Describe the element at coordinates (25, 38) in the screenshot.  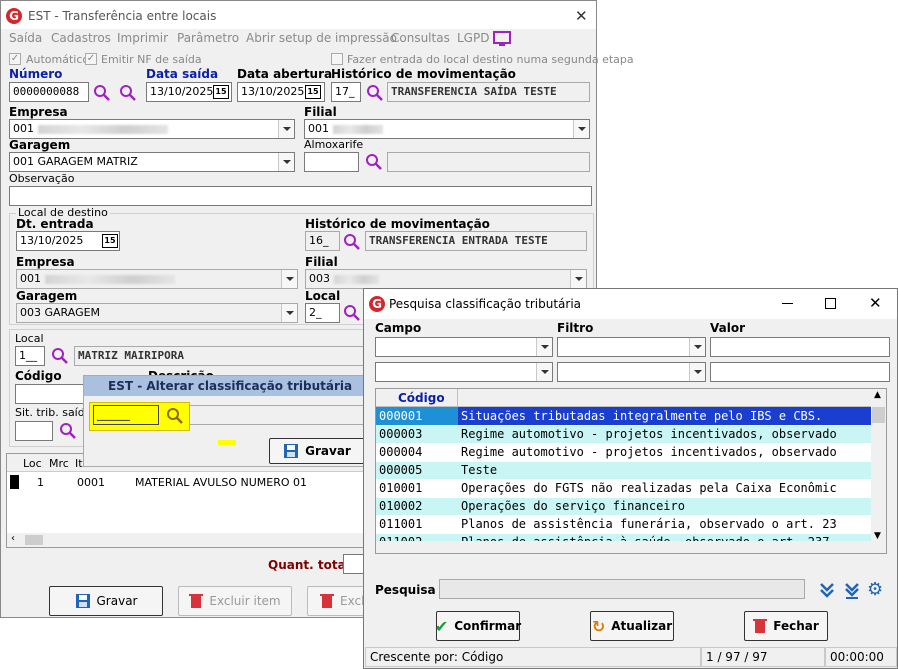
I see `menu-saida: Saída` at that location.